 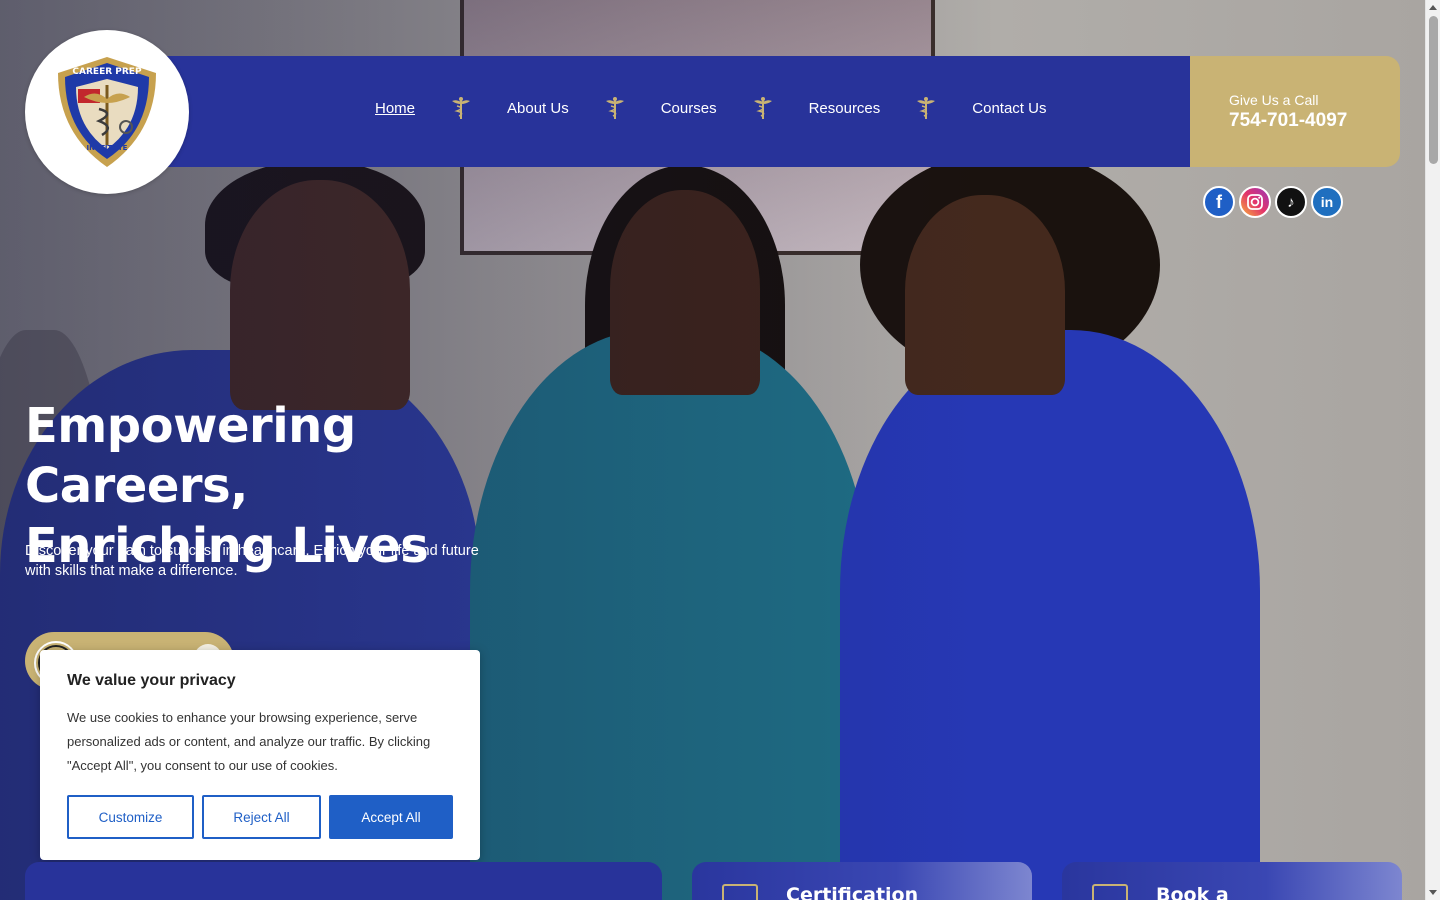 What do you see at coordinates (395, 108) in the screenshot?
I see `nav-home: Home` at bounding box center [395, 108].